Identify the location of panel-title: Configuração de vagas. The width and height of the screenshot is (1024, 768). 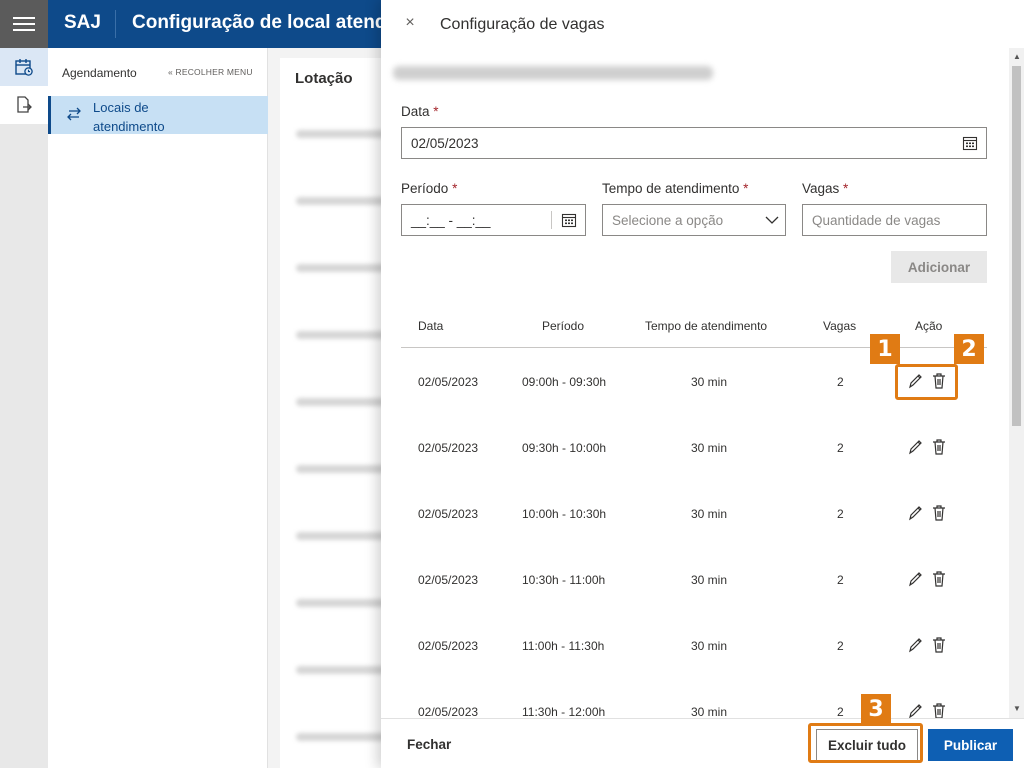
(522, 24).